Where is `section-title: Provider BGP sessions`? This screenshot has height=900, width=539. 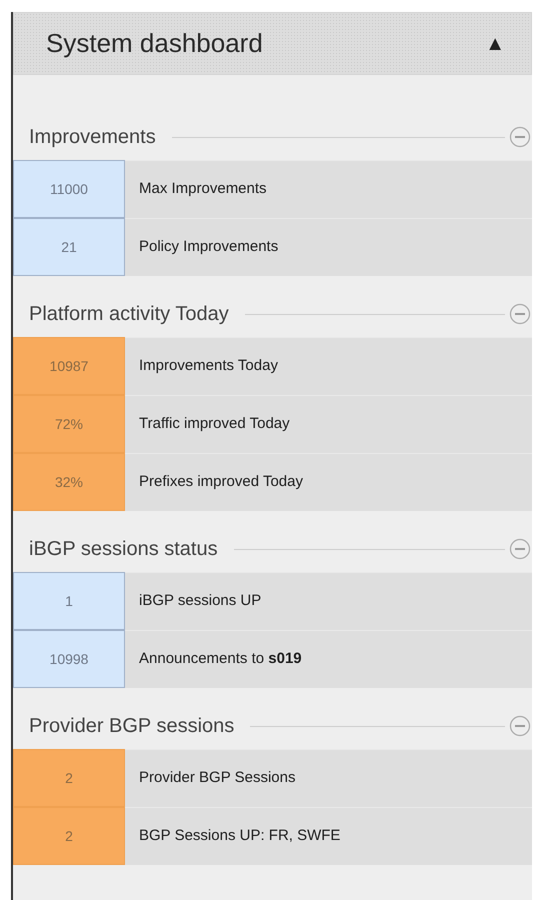 section-title: Provider BGP sessions is located at coordinates (131, 726).